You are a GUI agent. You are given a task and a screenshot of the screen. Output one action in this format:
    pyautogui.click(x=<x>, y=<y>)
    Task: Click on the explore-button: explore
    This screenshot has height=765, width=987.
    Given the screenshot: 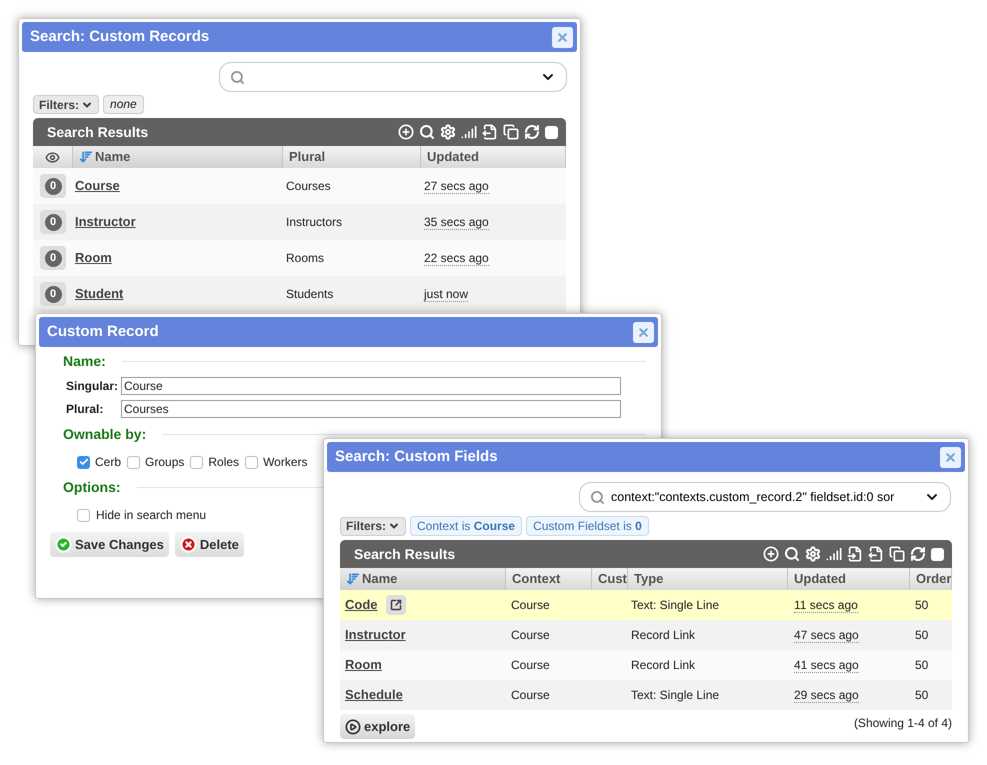 What is the action you would take?
    pyautogui.click(x=378, y=726)
    